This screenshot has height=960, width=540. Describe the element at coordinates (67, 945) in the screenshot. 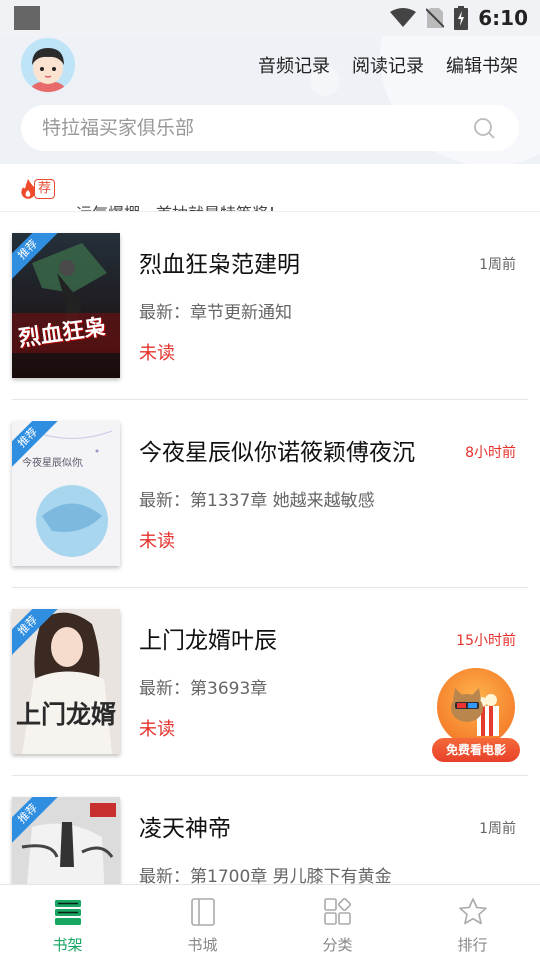

I see `tab-label: 书架` at that location.